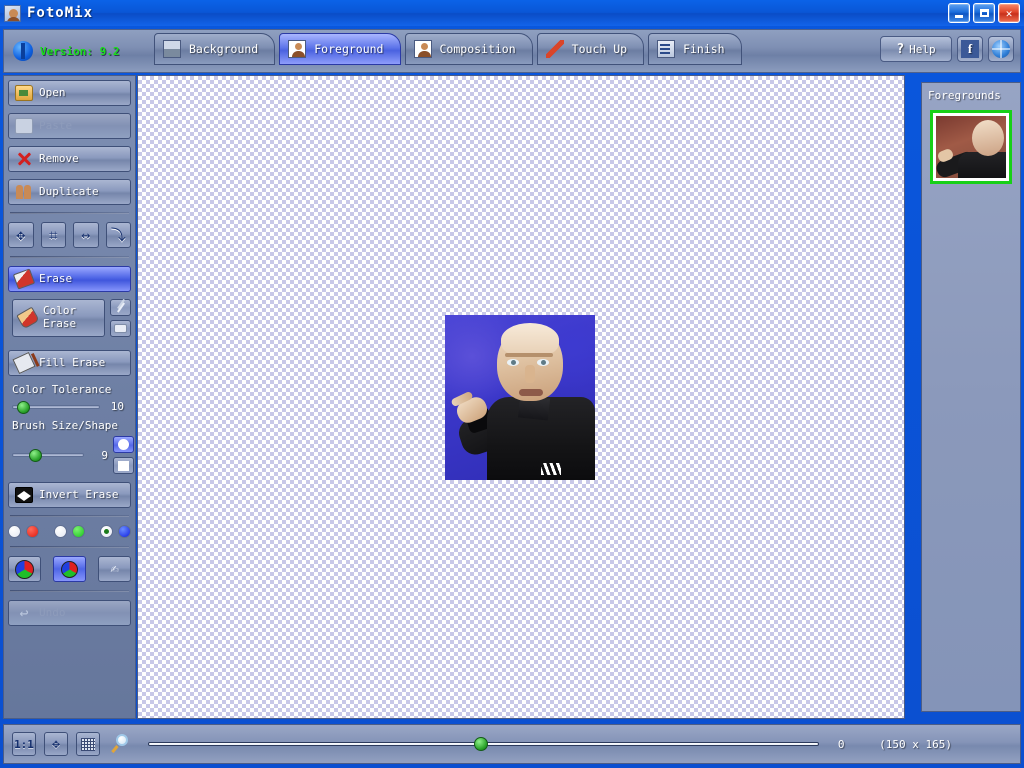  Describe the element at coordinates (69, 93) in the screenshot. I see `open-button: Open` at that location.